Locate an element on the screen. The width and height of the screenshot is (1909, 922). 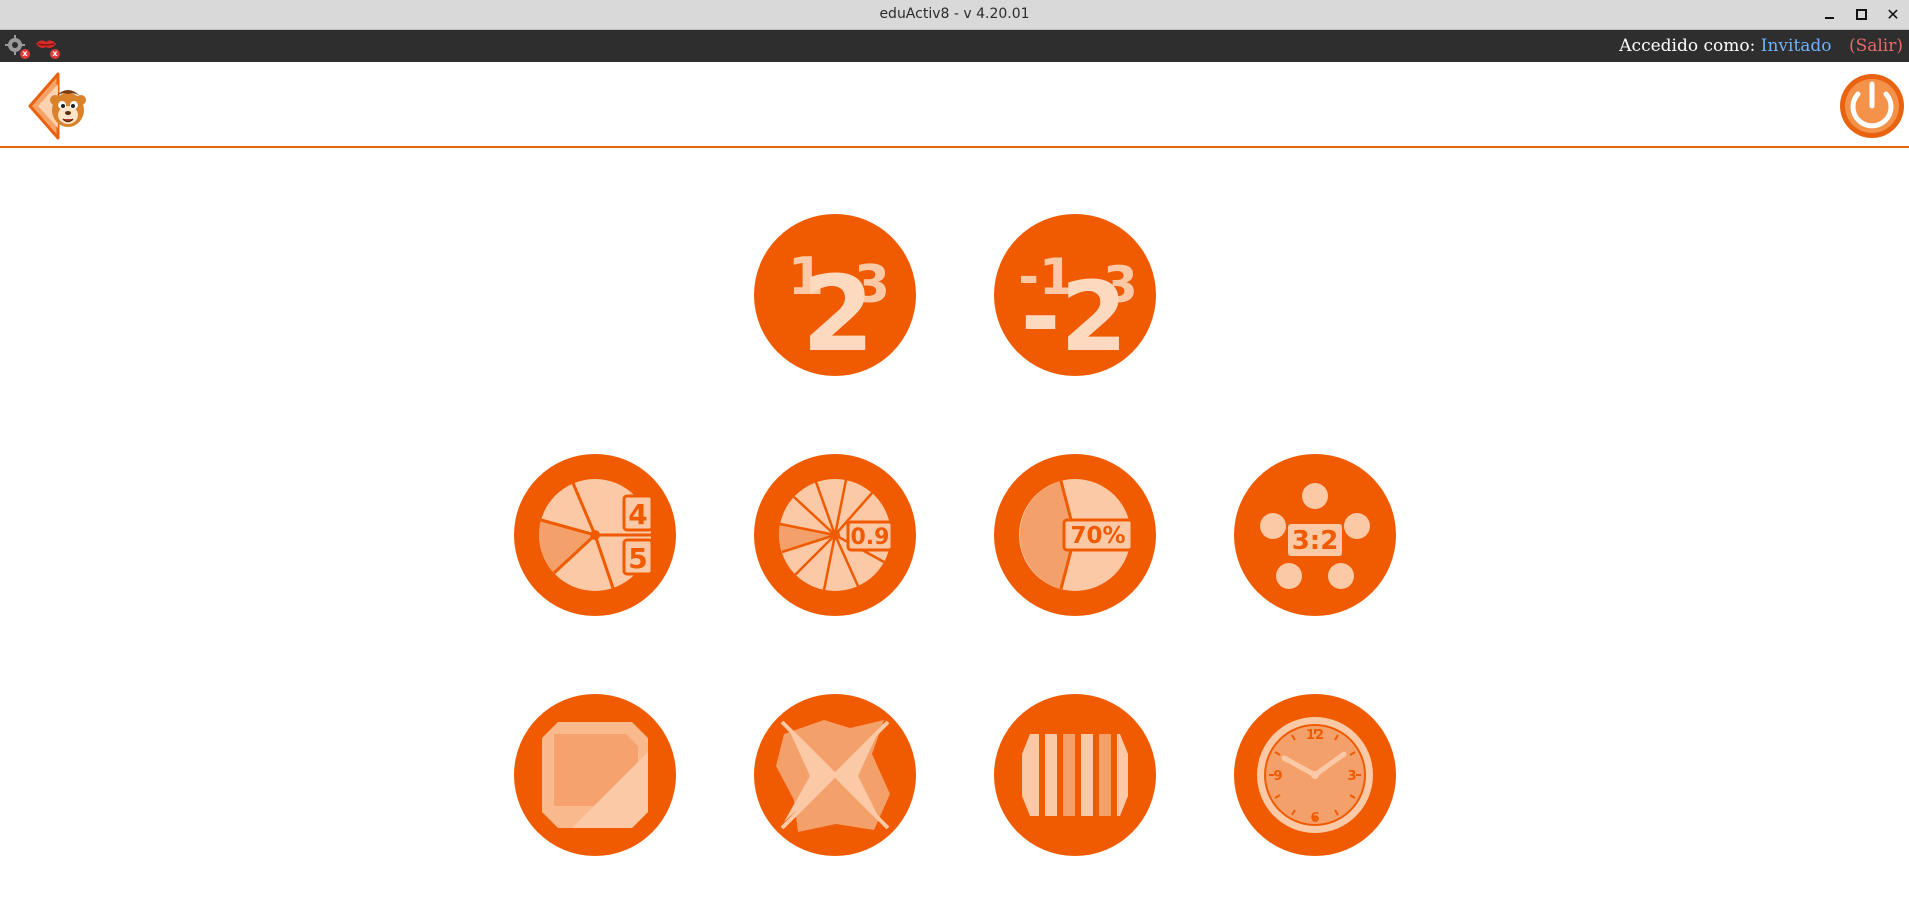
window-title: eduActiv8 - v 4.20.01 is located at coordinates (954, 14).